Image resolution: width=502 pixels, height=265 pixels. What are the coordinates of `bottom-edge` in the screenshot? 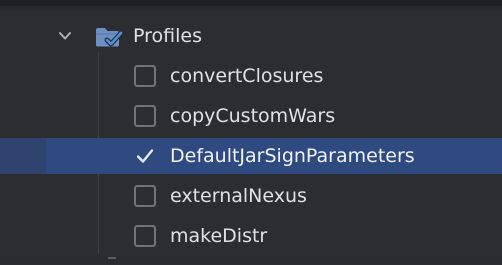 It's located at (251, 258).